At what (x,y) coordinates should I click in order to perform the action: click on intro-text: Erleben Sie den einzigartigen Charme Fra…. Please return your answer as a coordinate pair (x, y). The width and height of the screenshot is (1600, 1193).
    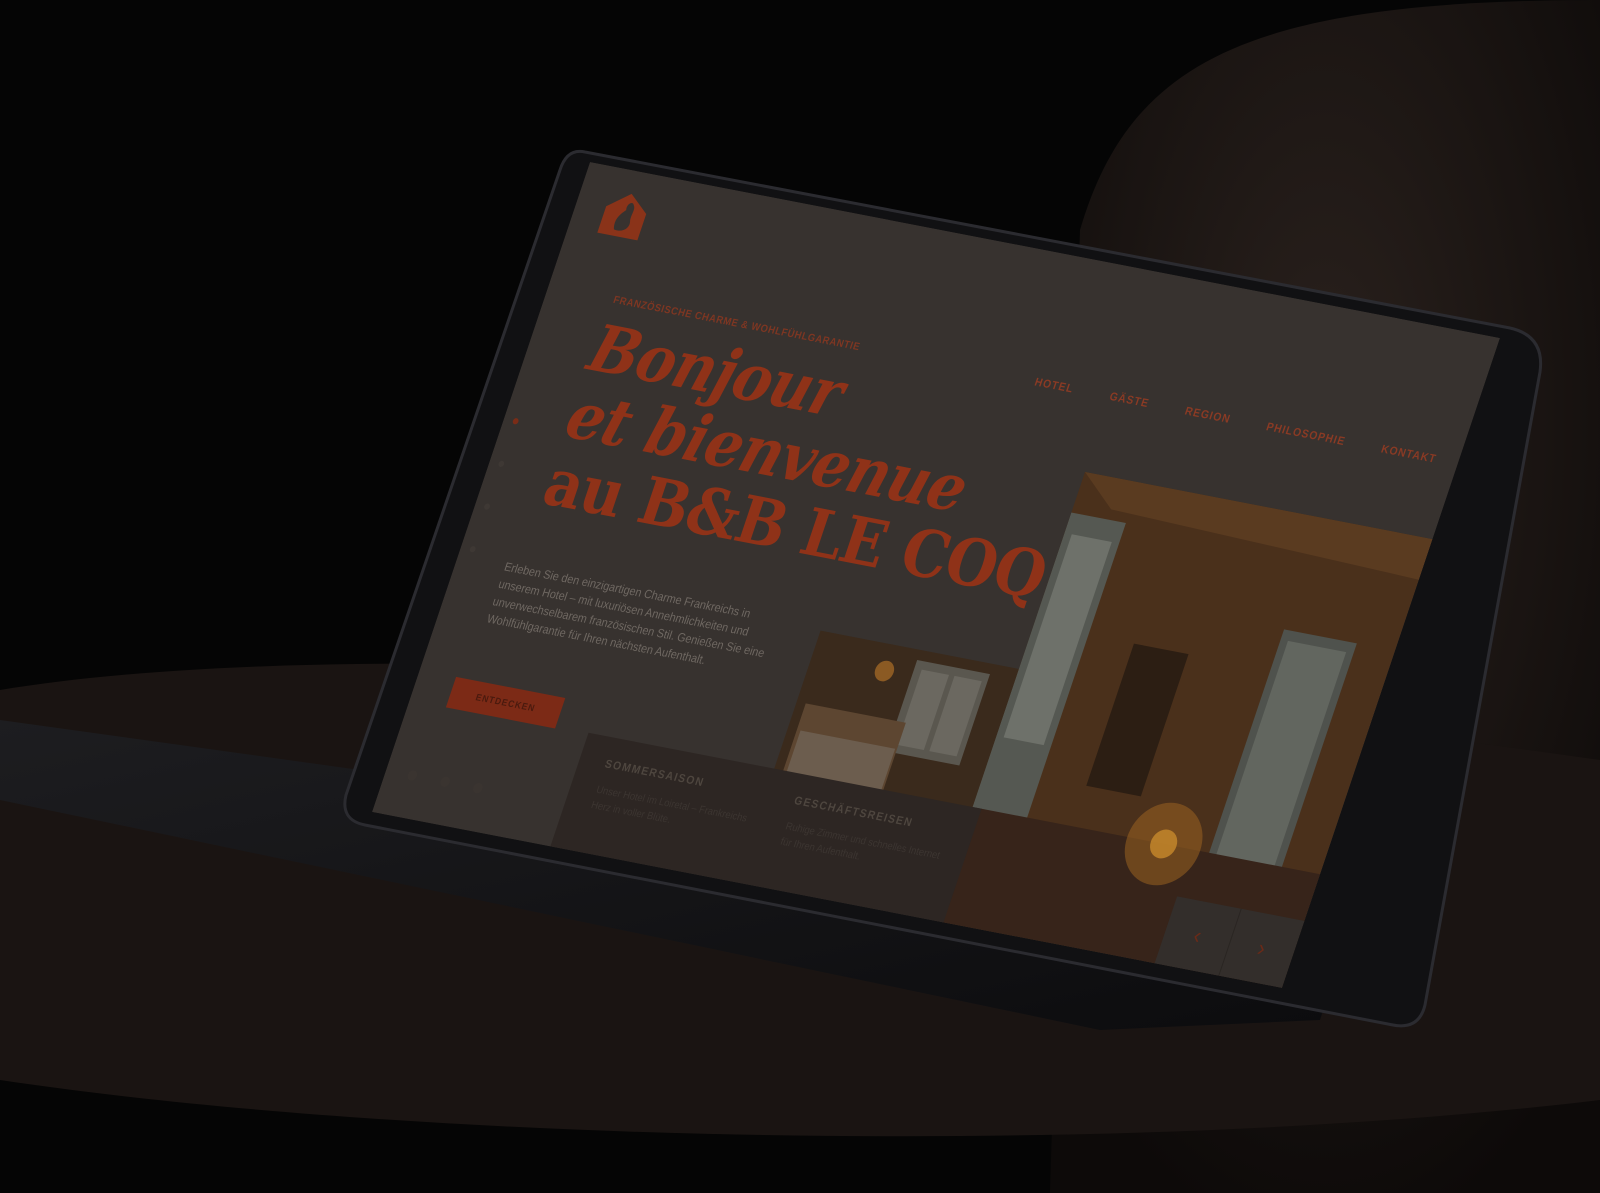
    Looking at the image, I should click on (626, 614).